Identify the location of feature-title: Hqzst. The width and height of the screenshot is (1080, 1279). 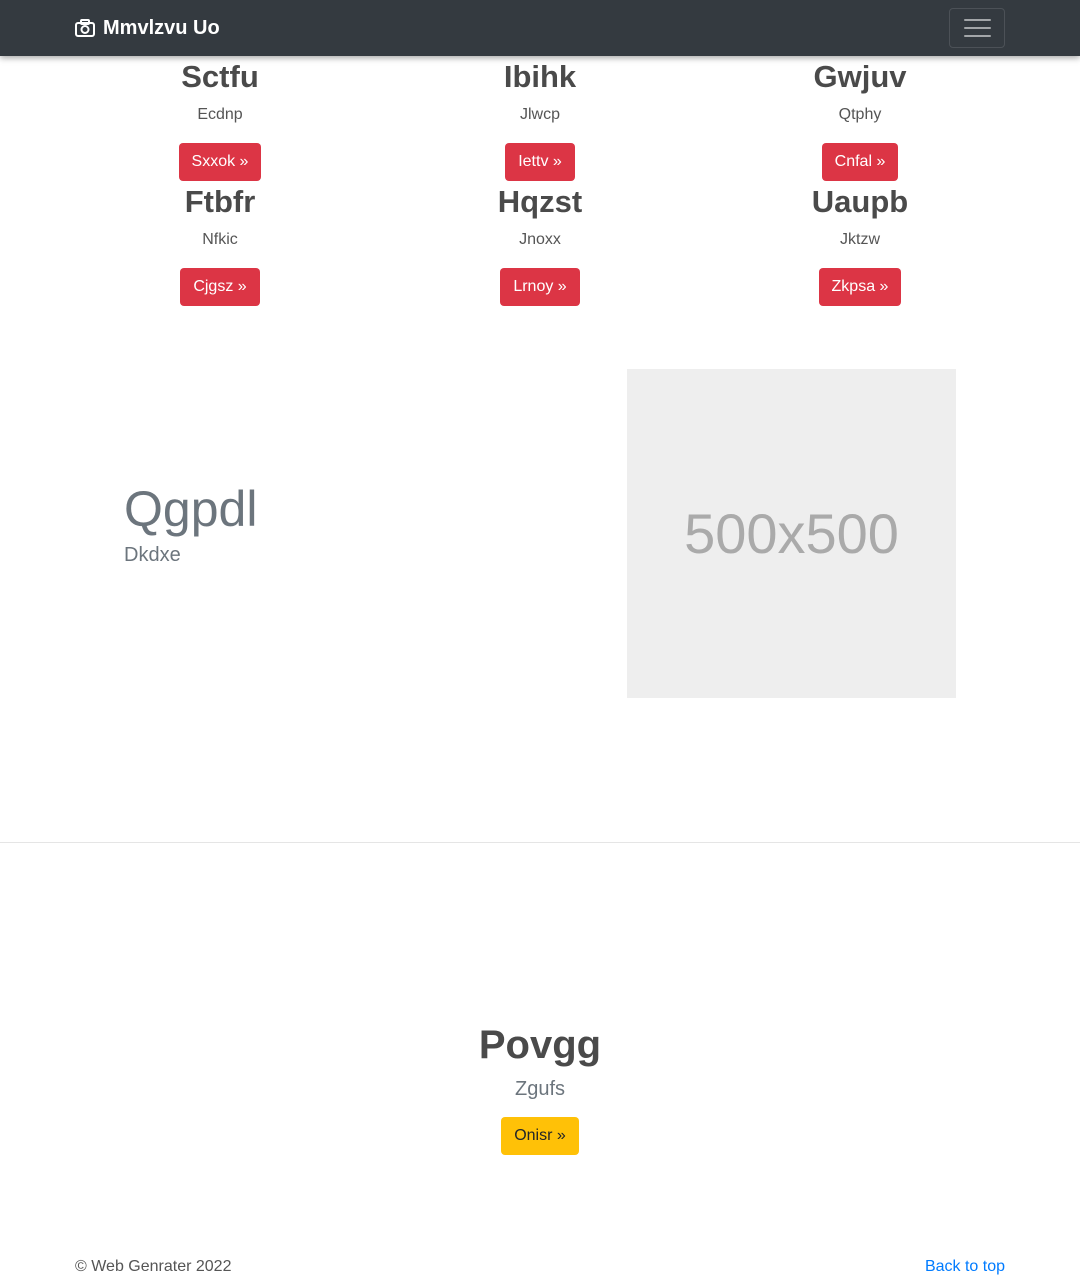
(540, 201).